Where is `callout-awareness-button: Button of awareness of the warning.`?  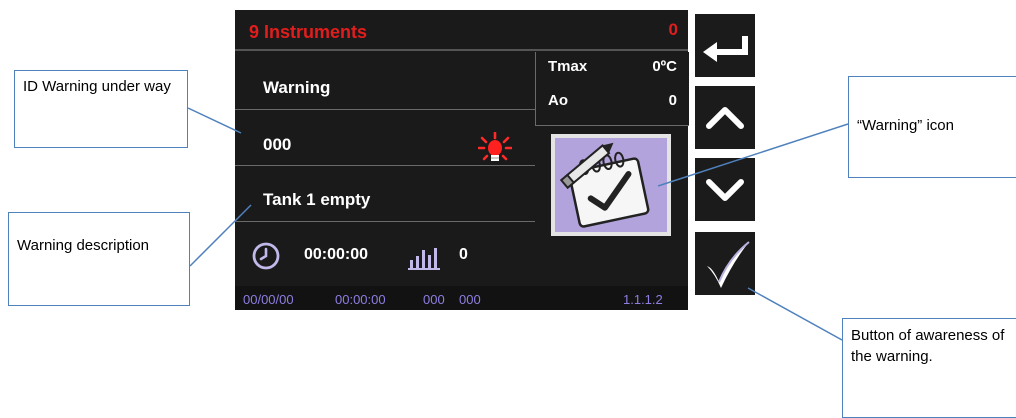
callout-awareness-button: Button of awareness of the warning. is located at coordinates (929, 368).